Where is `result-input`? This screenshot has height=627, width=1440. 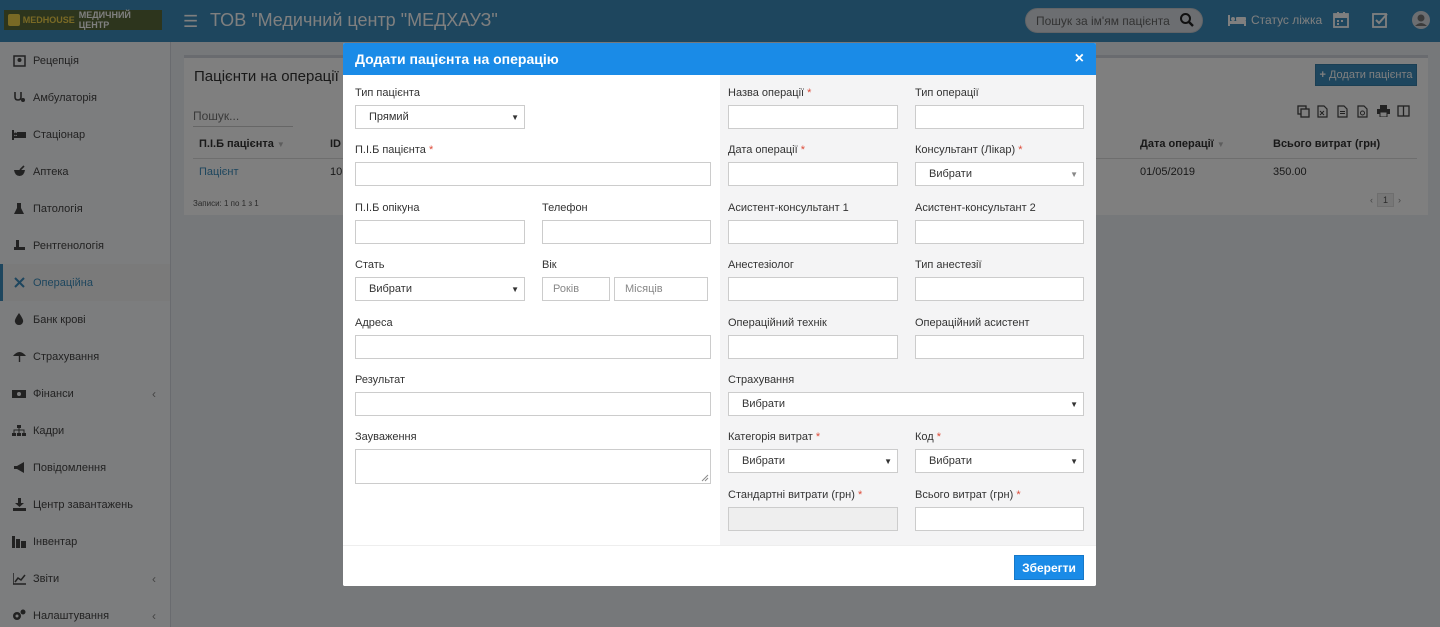 result-input is located at coordinates (533, 404).